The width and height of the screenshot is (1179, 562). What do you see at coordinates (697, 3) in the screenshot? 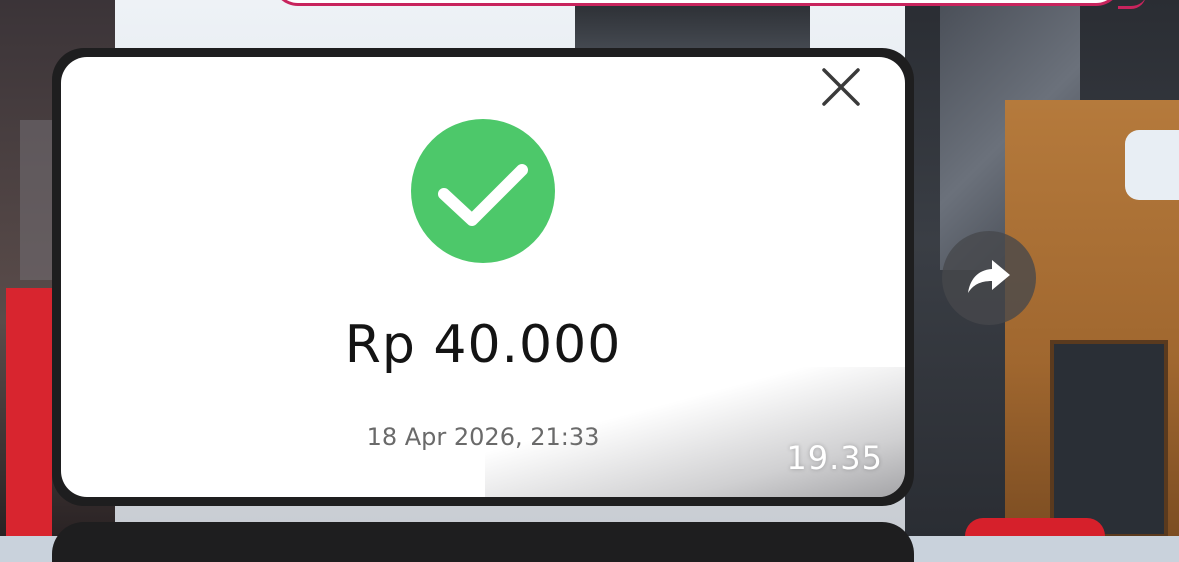
I see `previous-message-bubble` at bounding box center [697, 3].